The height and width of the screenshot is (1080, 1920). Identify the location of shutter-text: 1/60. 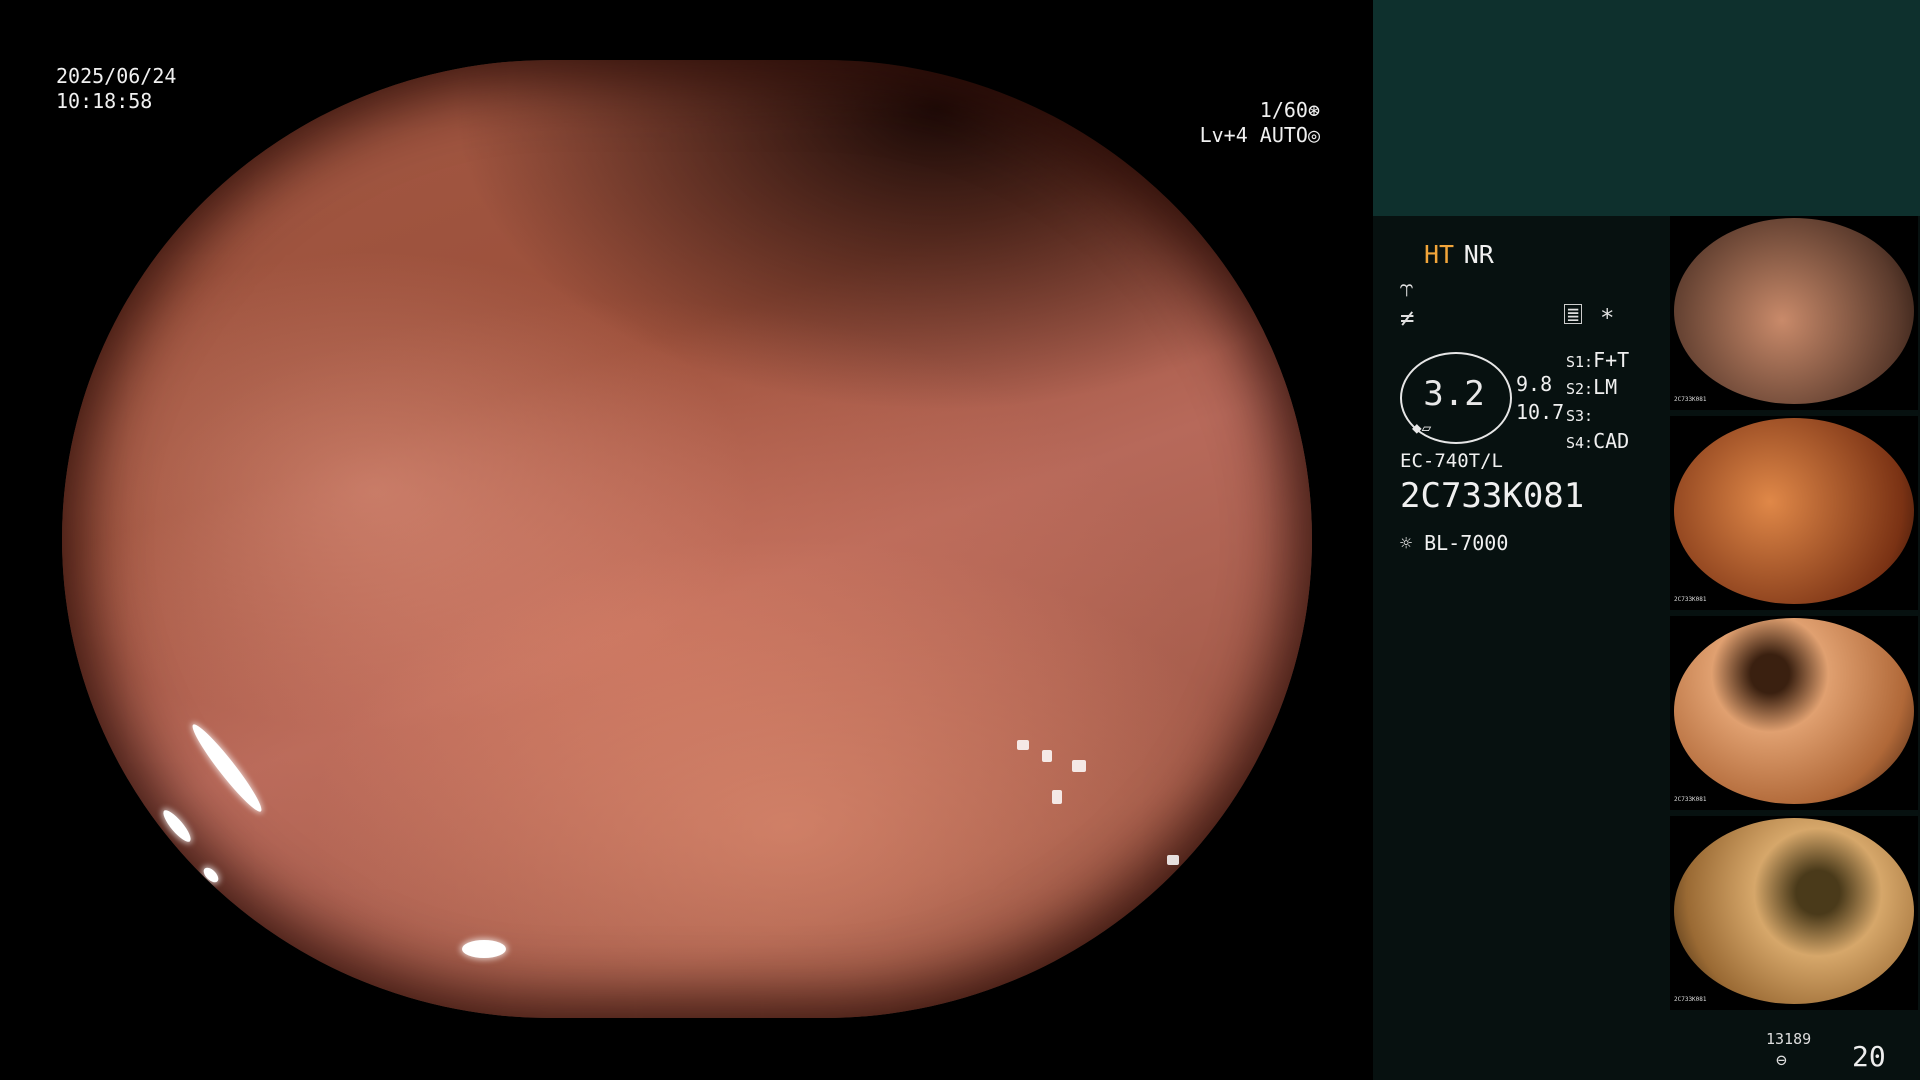
(1283, 110).